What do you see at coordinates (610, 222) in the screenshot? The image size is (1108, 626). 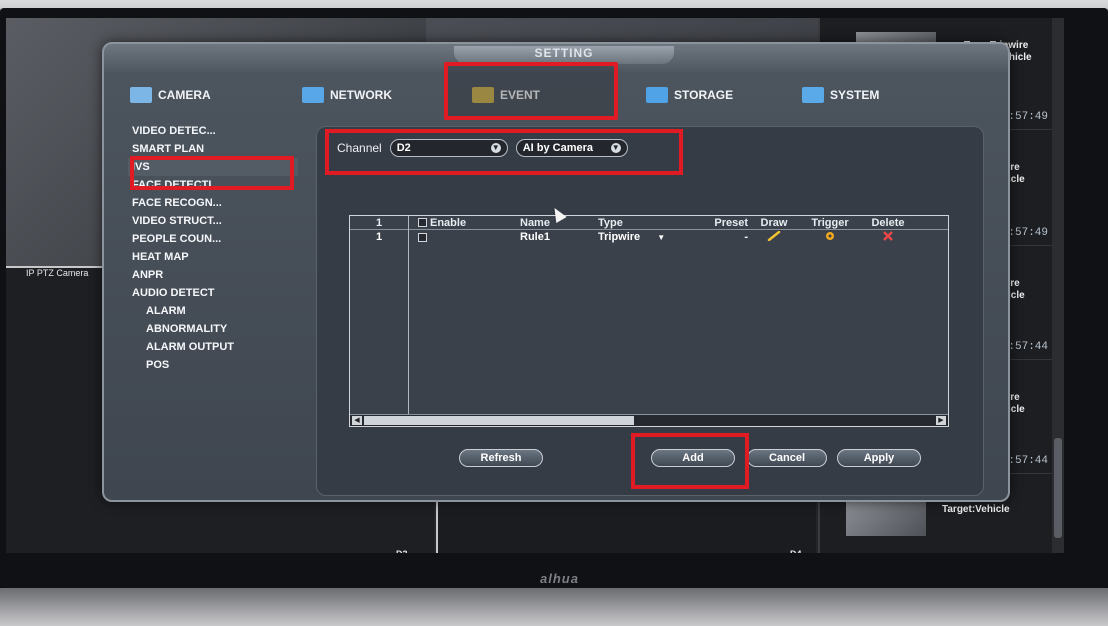 I see `header-type: Type` at bounding box center [610, 222].